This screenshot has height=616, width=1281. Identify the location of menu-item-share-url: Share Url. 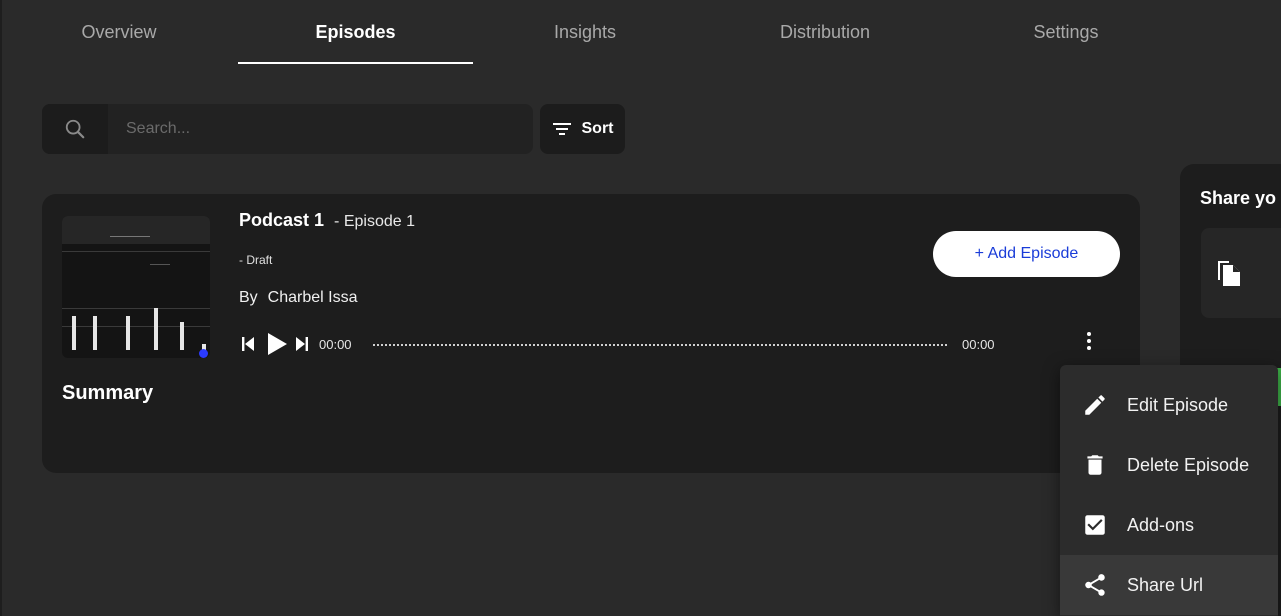
(1169, 585).